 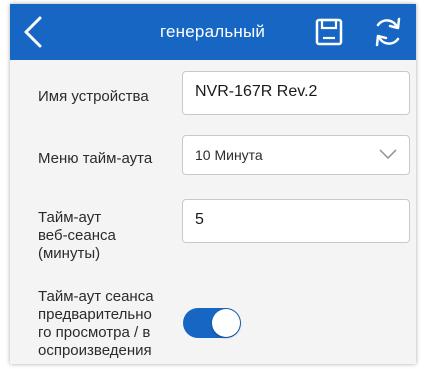 I want to click on device-name-value: NVR-167R Rev.2, so click(x=256, y=91).